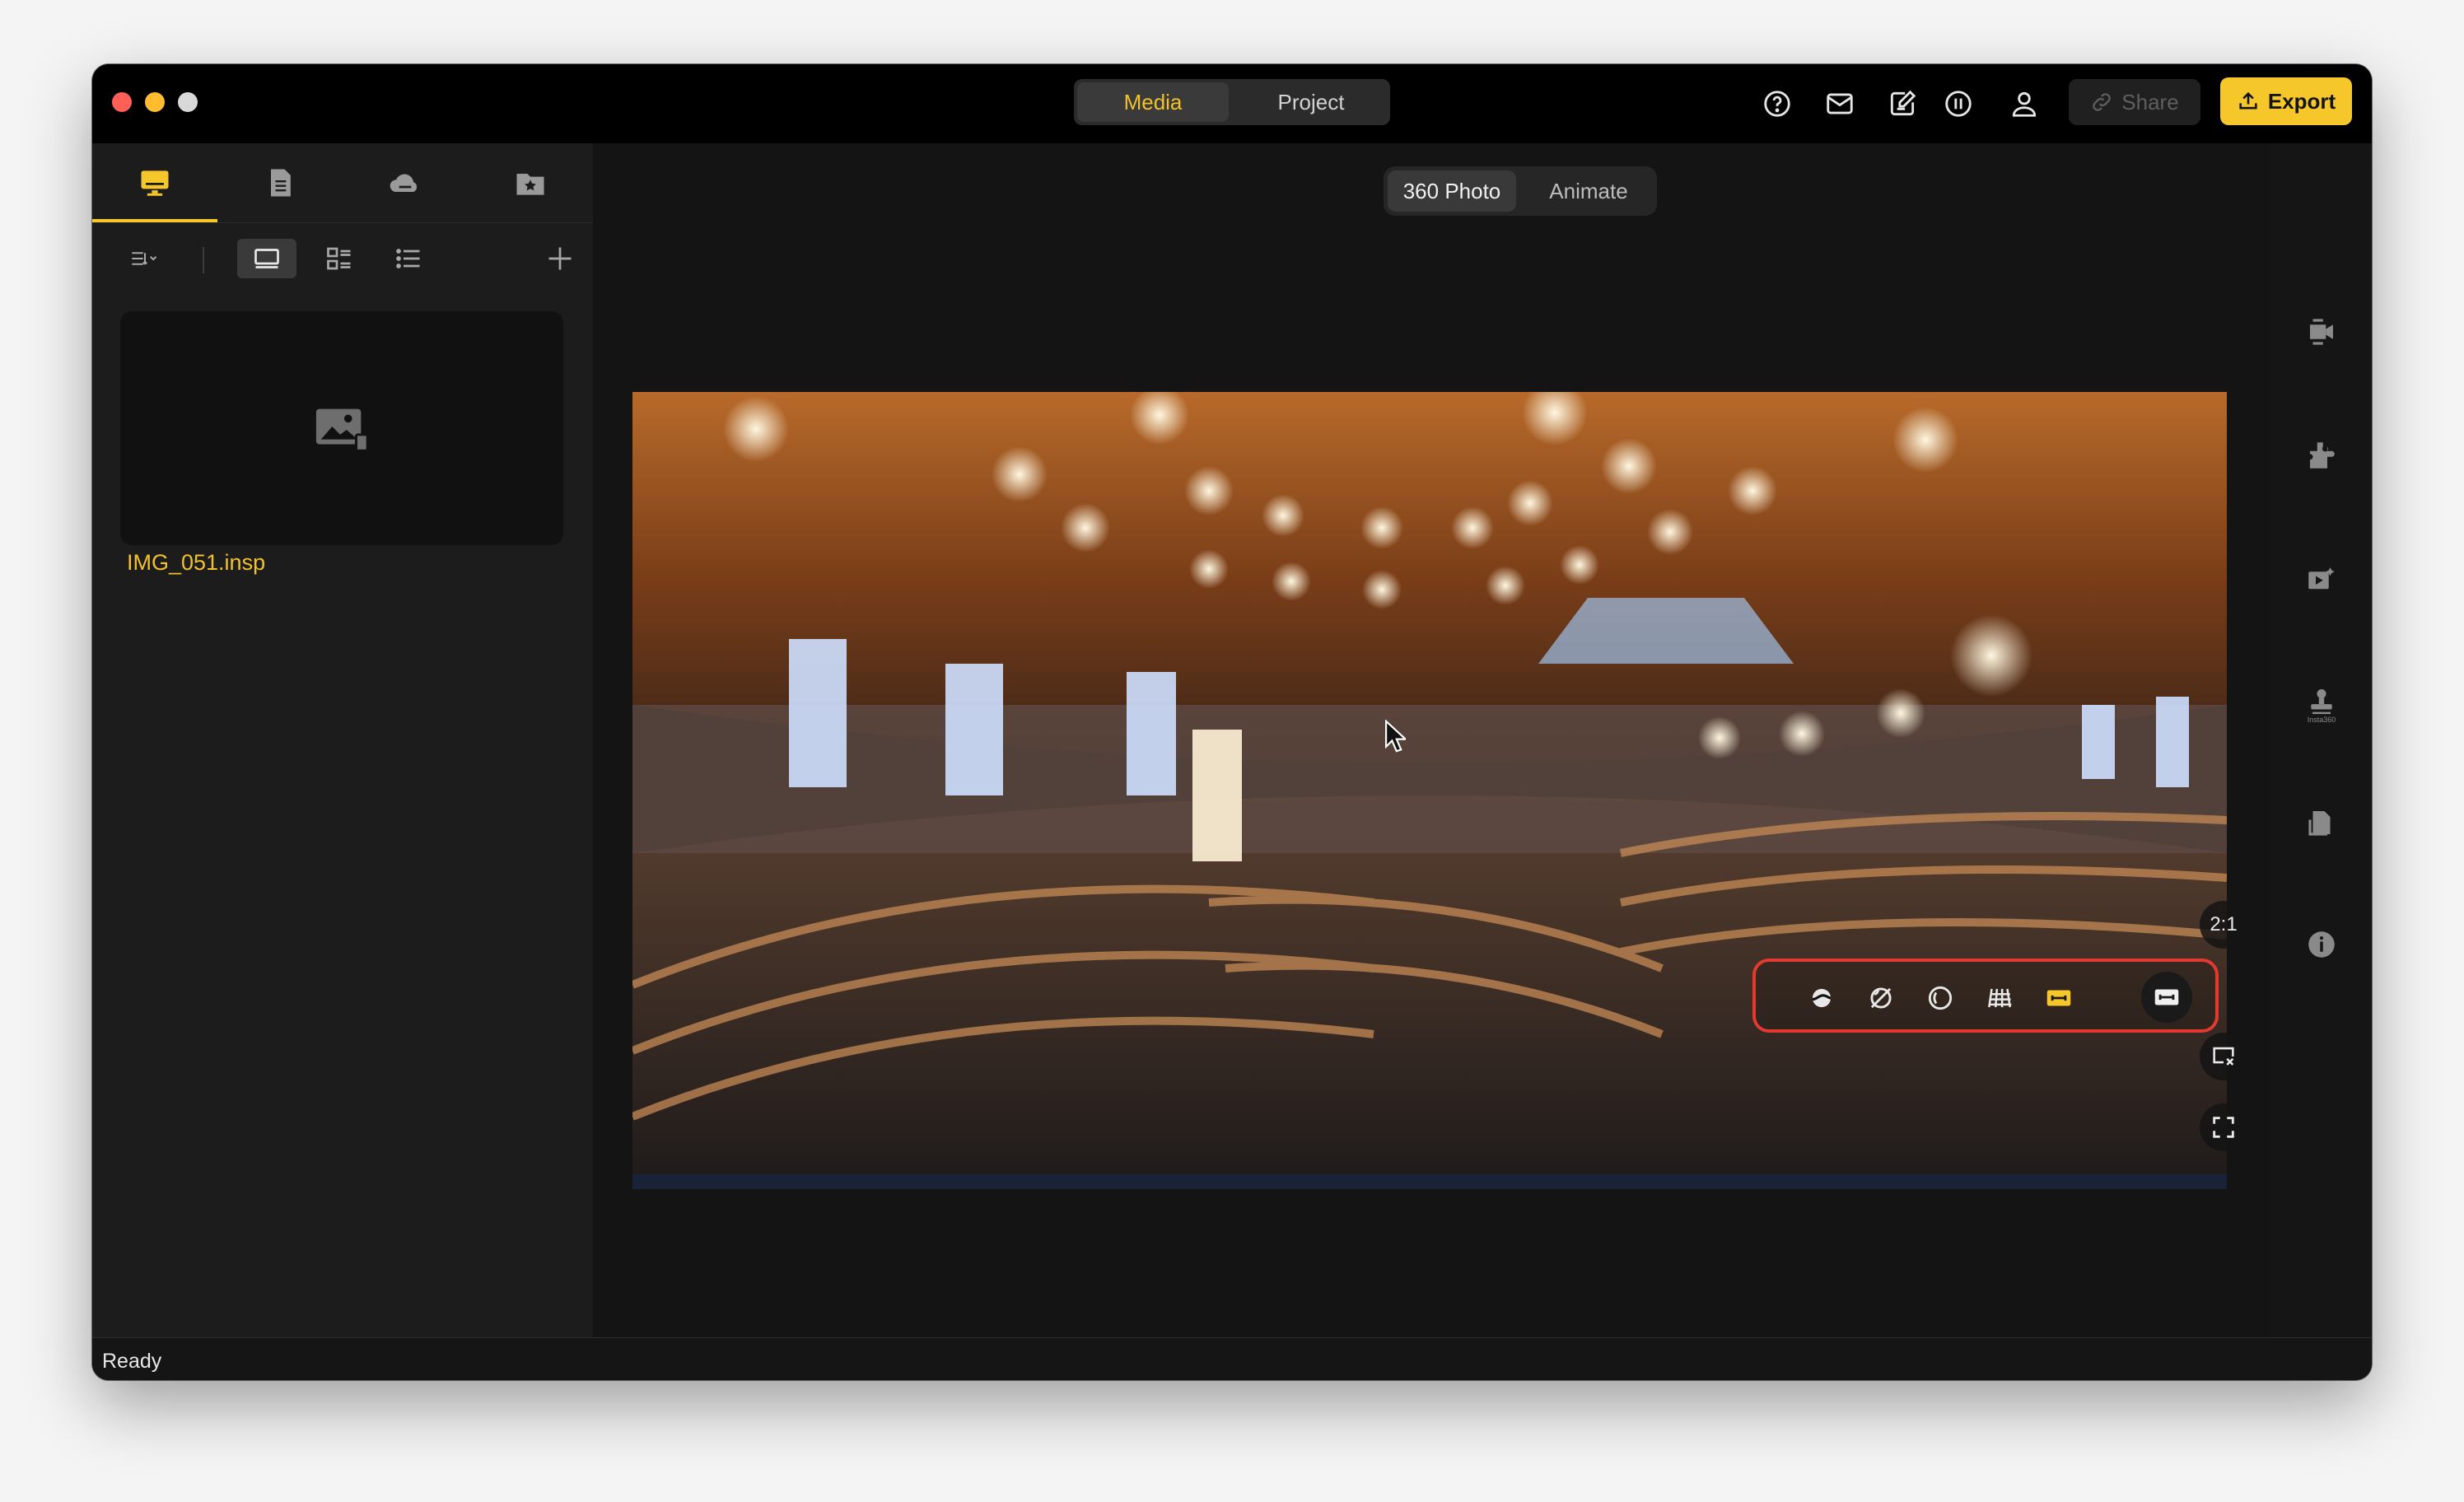 Image resolution: width=2464 pixels, height=1502 pixels. I want to click on sidebar-tabs, so click(342, 183).